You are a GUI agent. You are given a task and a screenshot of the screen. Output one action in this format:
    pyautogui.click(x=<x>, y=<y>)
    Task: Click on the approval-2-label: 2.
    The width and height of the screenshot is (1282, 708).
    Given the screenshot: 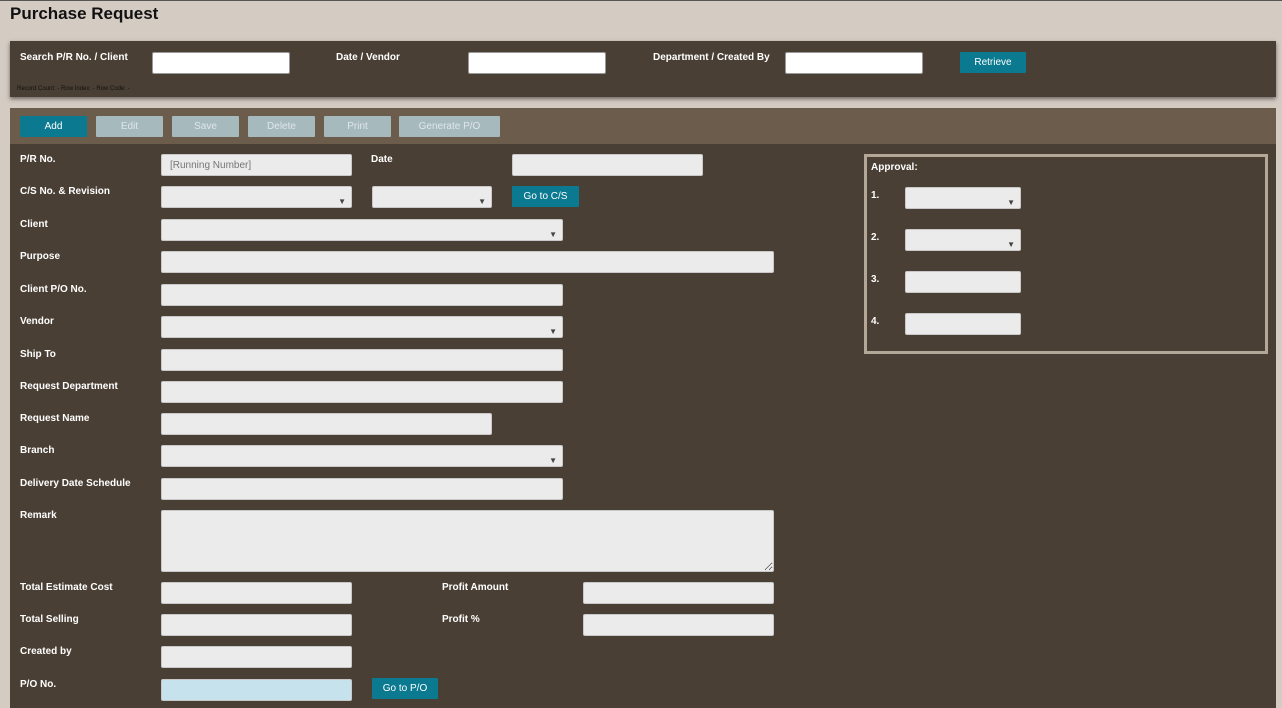 What is the action you would take?
    pyautogui.click(x=875, y=237)
    